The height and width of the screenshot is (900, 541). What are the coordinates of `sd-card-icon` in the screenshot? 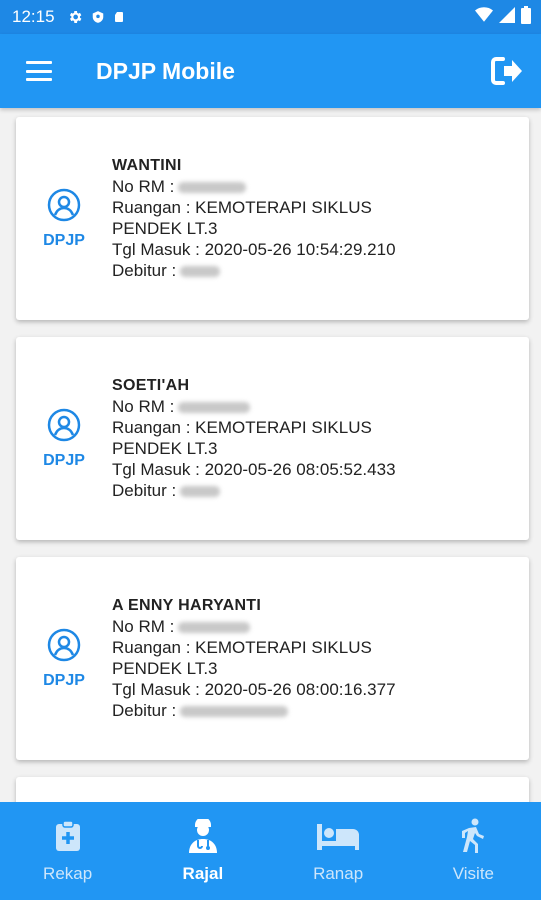 It's located at (119, 17).